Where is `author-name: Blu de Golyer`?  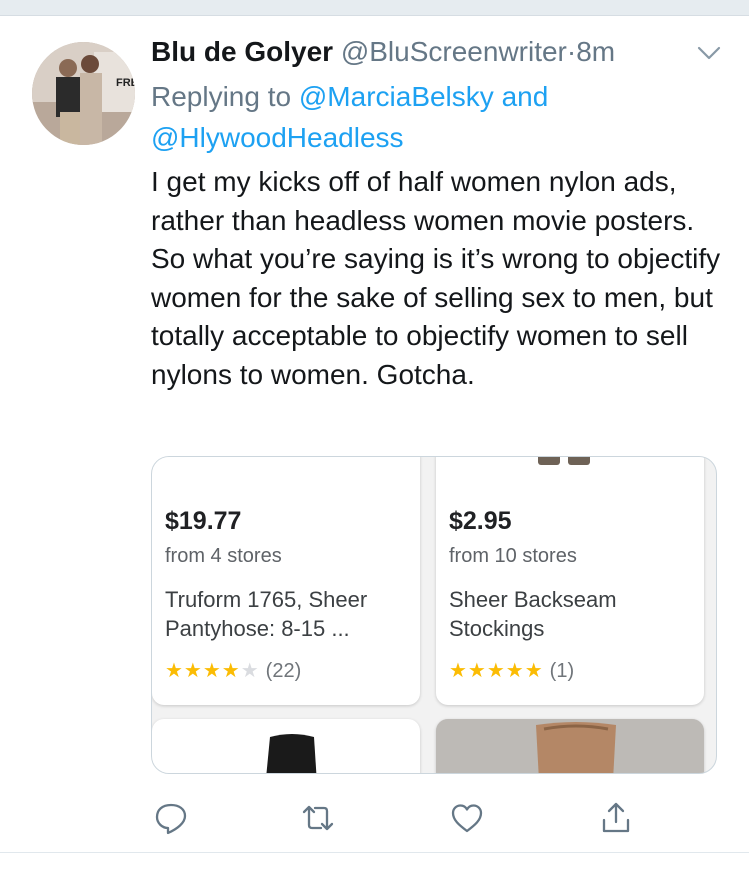
author-name: Blu de Golyer is located at coordinates (242, 51).